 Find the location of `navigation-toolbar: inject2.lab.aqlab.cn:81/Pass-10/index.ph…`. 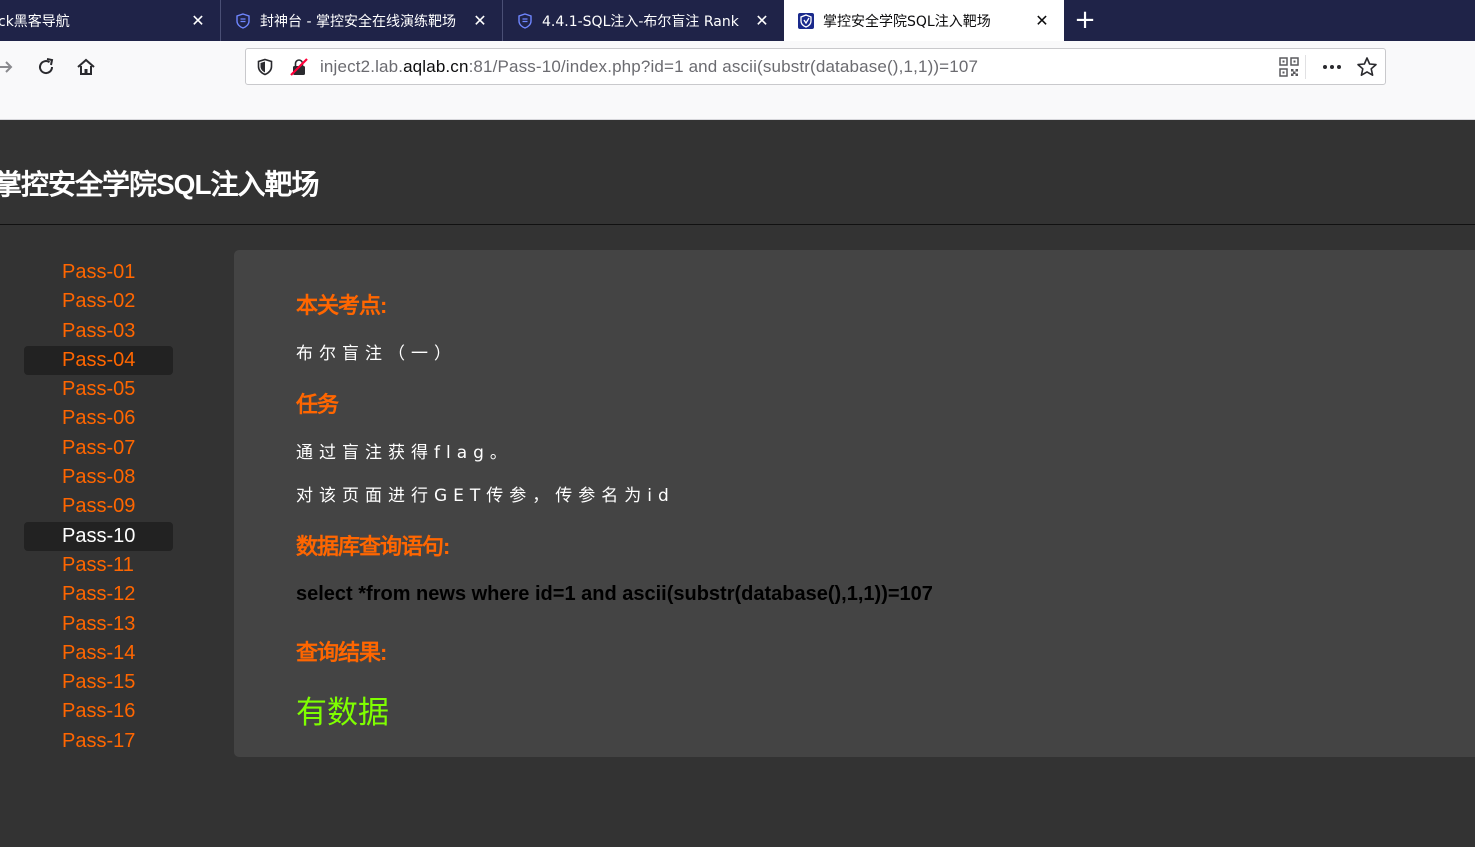

navigation-toolbar: inject2.lab.aqlab.cn:81/Pass-10/index.ph… is located at coordinates (737, 80).